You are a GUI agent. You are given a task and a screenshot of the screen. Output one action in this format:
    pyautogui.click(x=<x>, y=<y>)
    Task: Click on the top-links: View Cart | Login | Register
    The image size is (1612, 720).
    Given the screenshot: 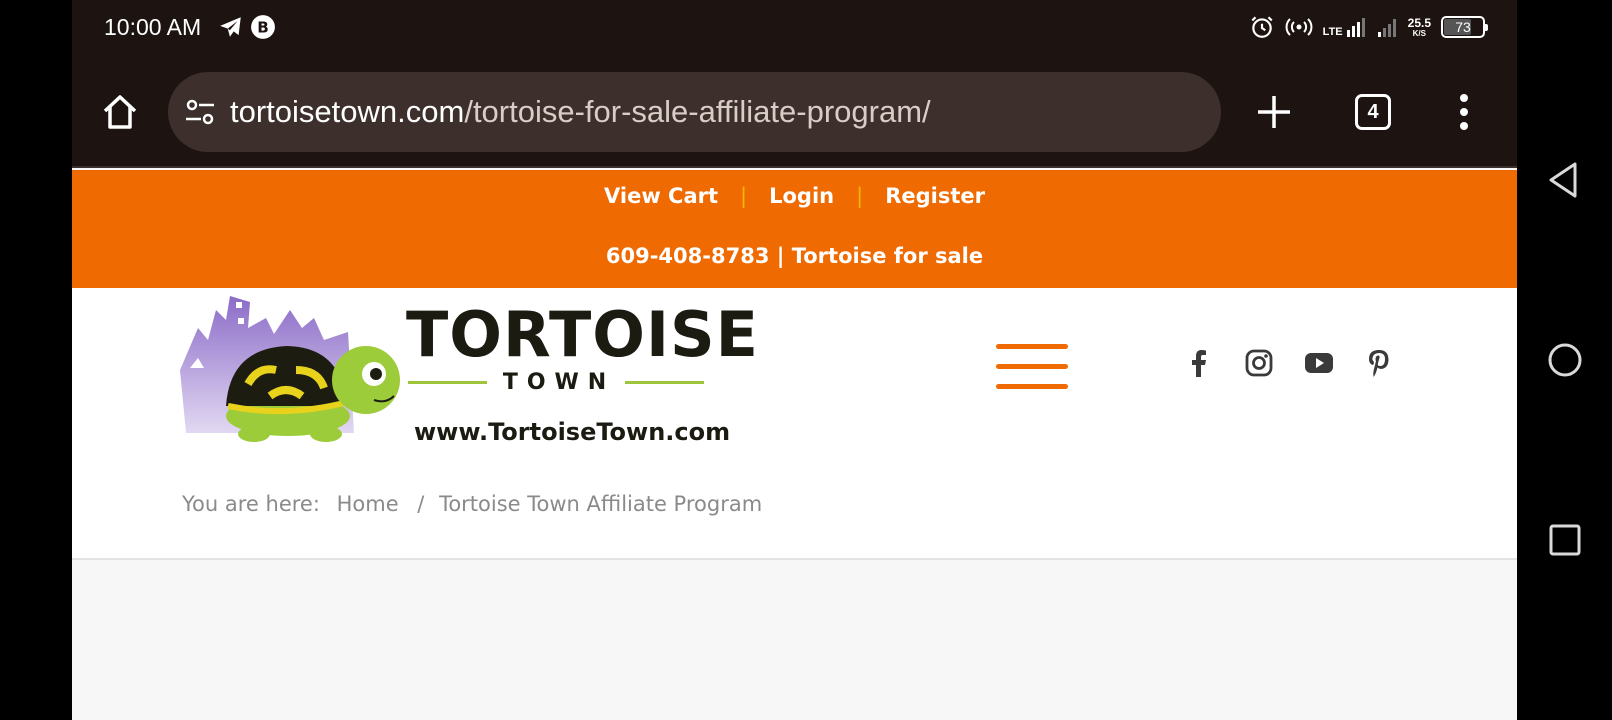 What is the action you would take?
    pyautogui.click(x=794, y=196)
    